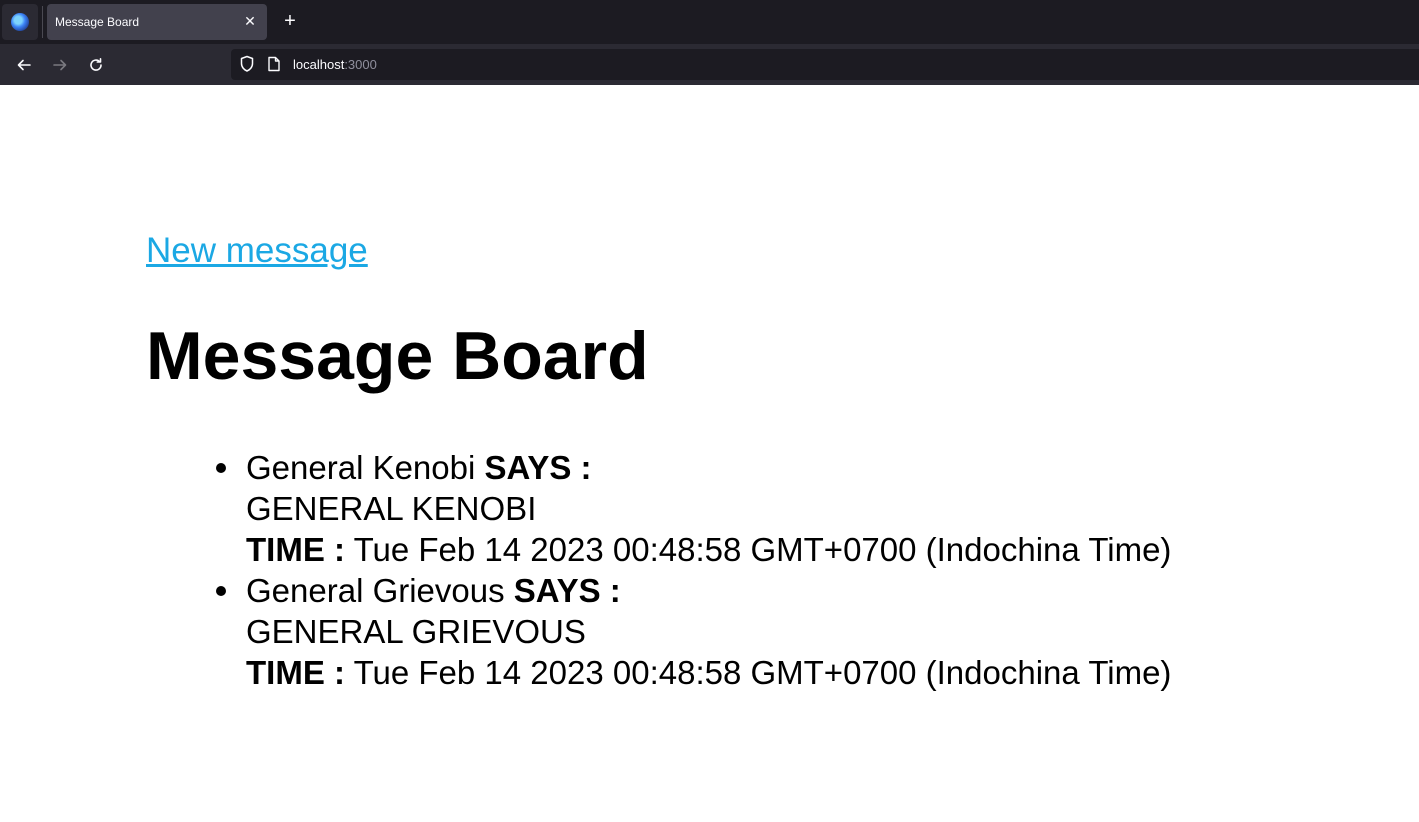 The image size is (1419, 822). What do you see at coordinates (250, 21) in the screenshot?
I see `close-icon: ✕` at bounding box center [250, 21].